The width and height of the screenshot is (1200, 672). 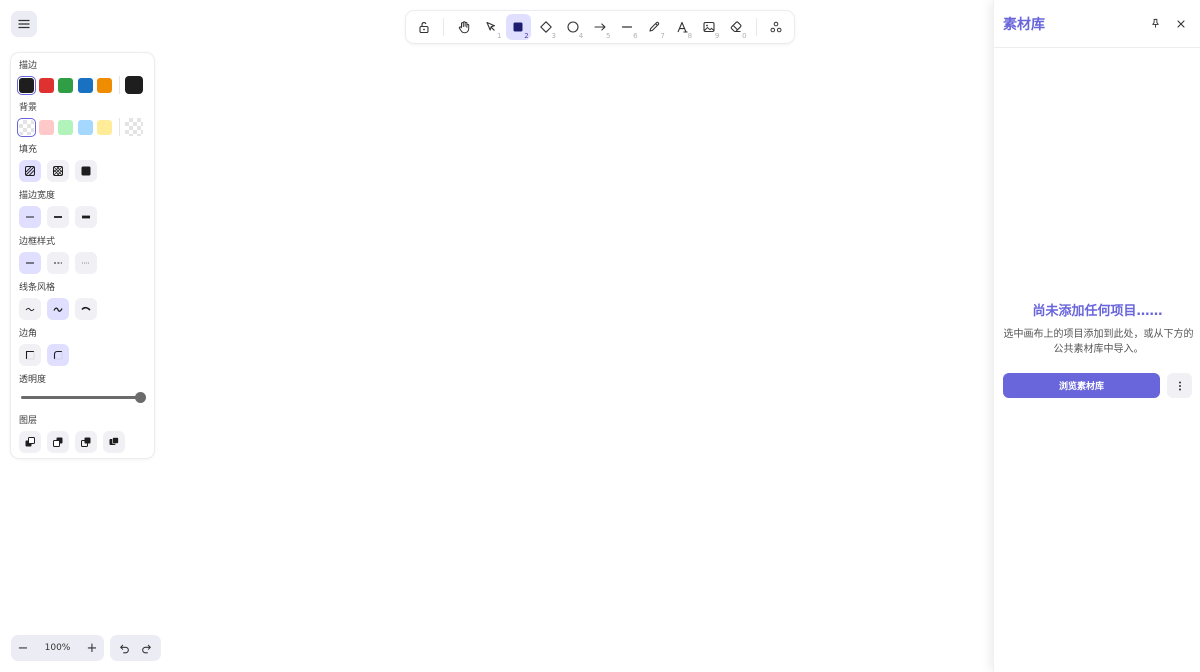 I want to click on sloppiness-artist-button, so click(x=58, y=309).